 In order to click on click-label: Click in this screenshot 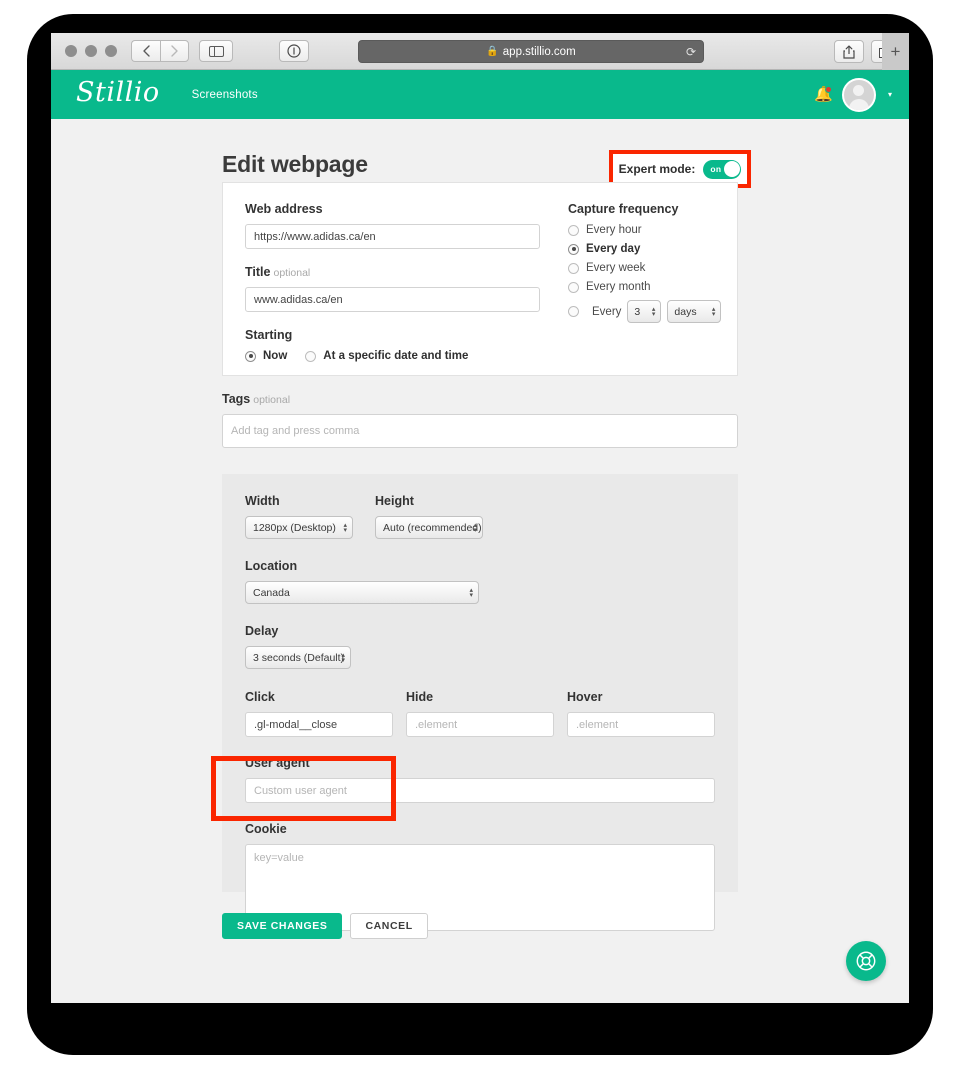, I will do `click(260, 697)`.